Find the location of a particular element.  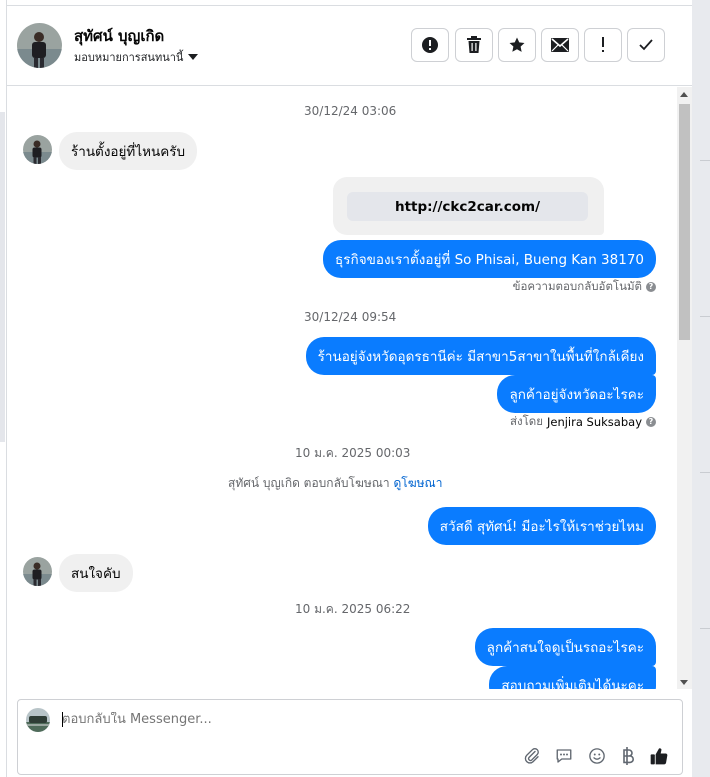

ad-reply-text: สุทัศน์ บุญเกิด ตอบกลับโฆษณา is located at coordinates (309, 483).